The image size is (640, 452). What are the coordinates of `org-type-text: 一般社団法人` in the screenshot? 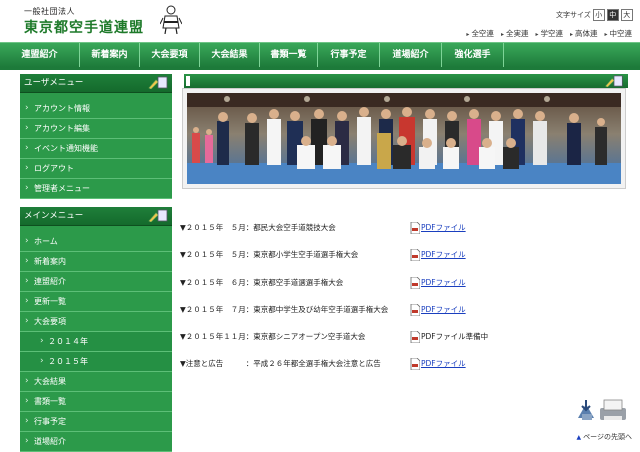 It's located at (49, 11).